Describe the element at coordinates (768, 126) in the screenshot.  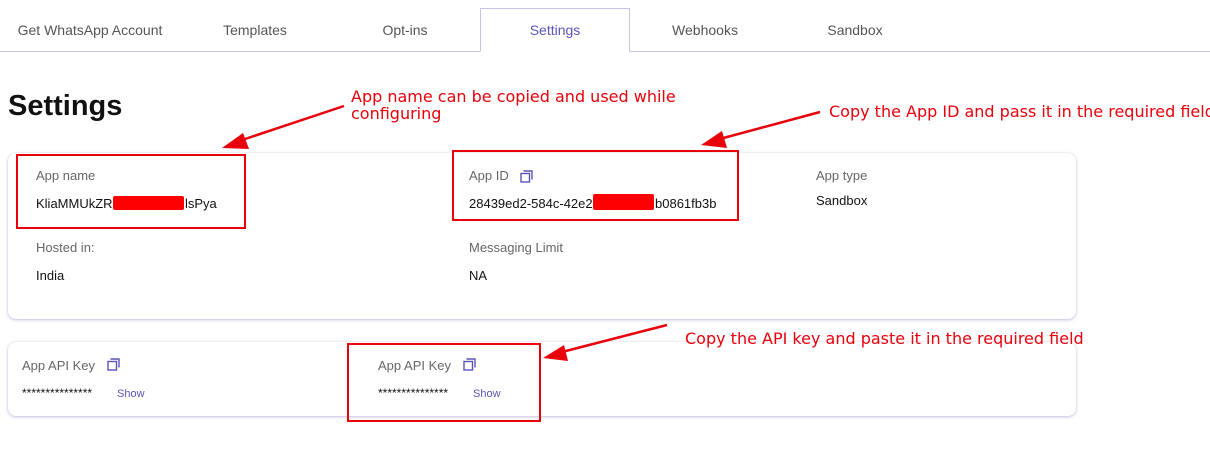
I see `arrow-app-id` at that location.